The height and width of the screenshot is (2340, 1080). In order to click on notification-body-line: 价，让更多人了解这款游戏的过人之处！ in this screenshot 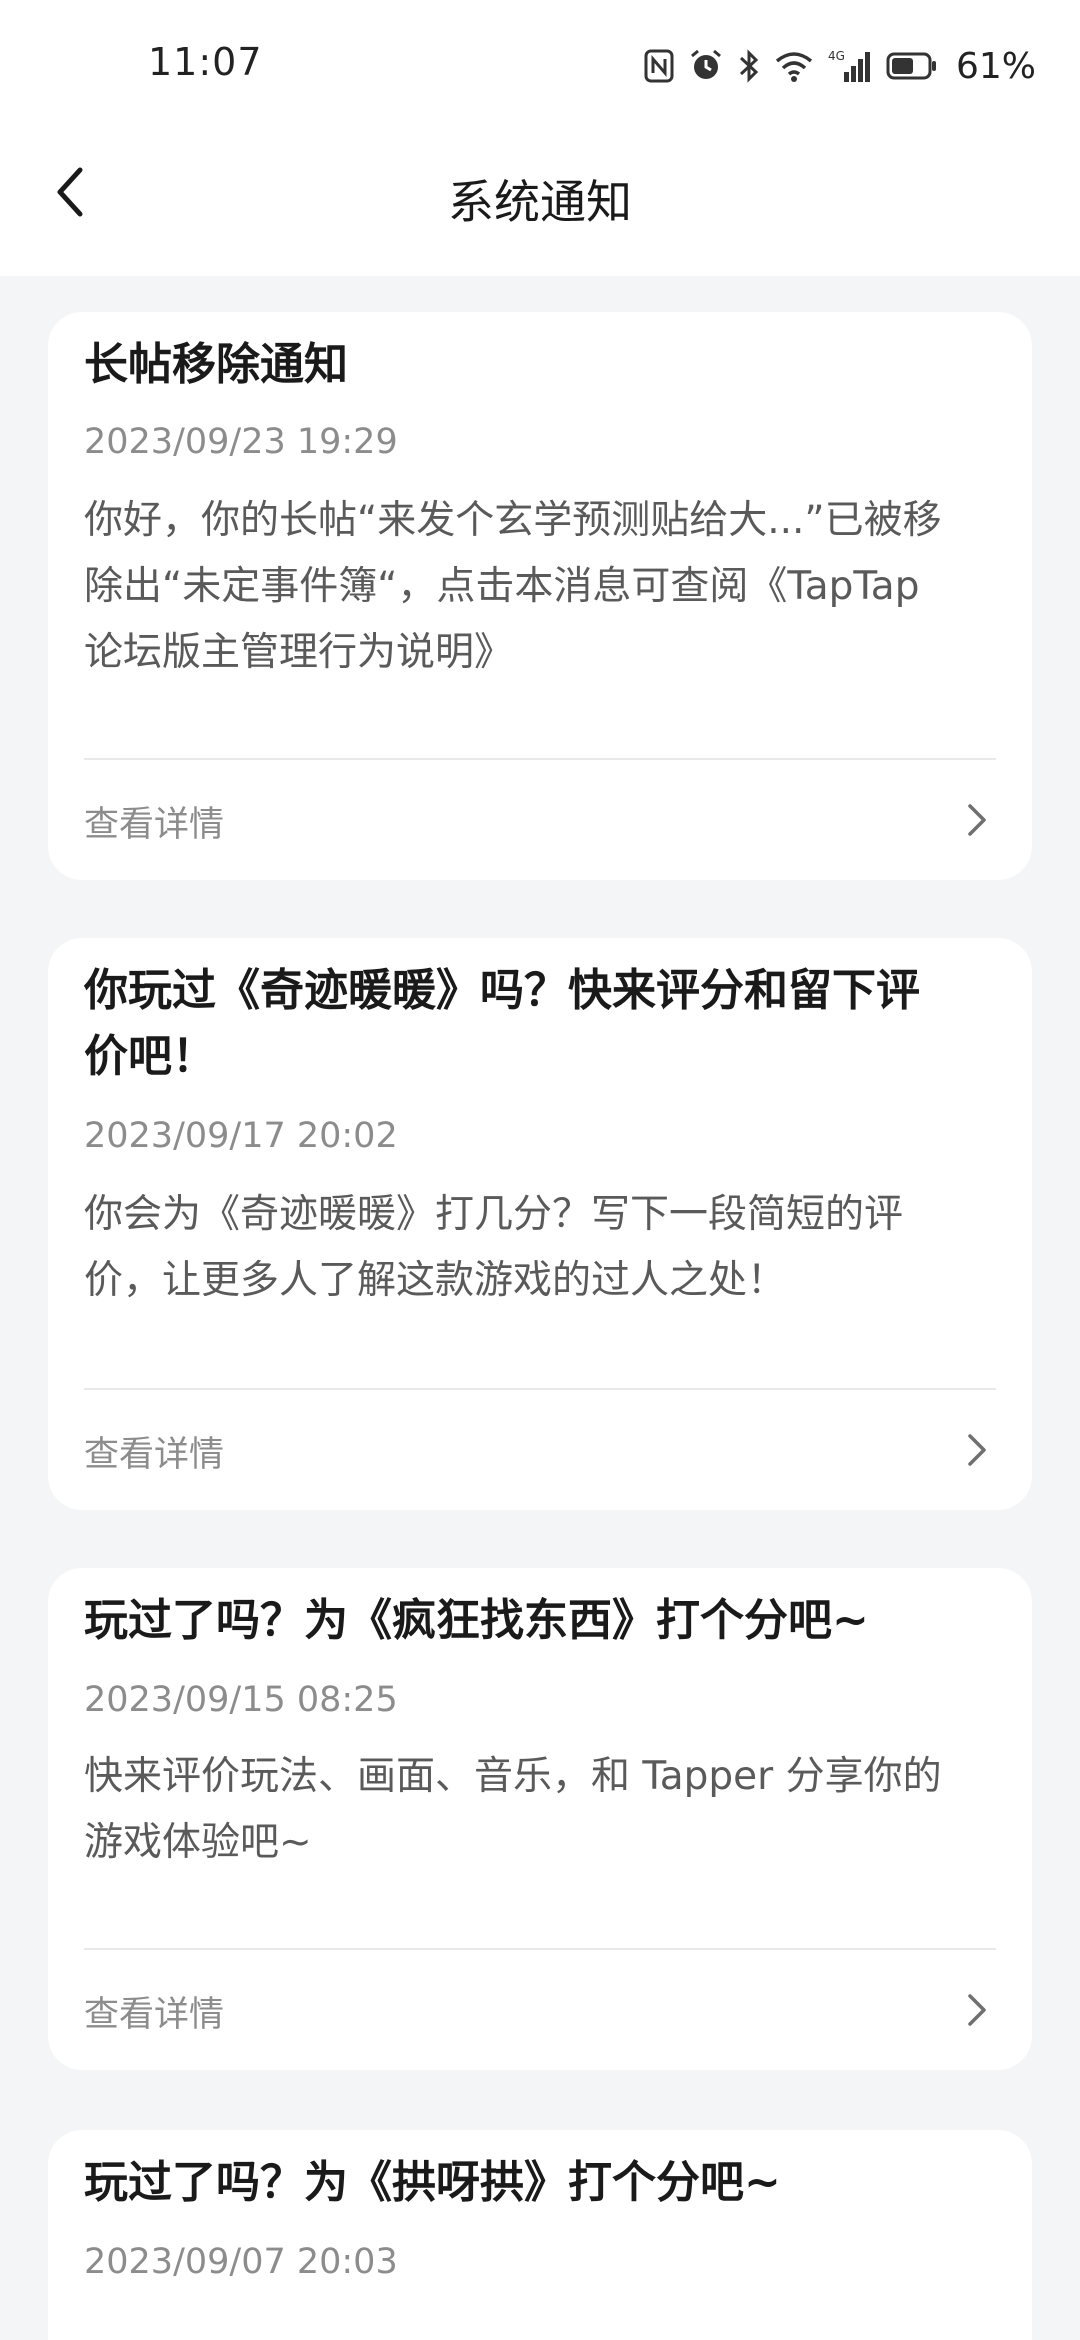, I will do `click(435, 1280)`.